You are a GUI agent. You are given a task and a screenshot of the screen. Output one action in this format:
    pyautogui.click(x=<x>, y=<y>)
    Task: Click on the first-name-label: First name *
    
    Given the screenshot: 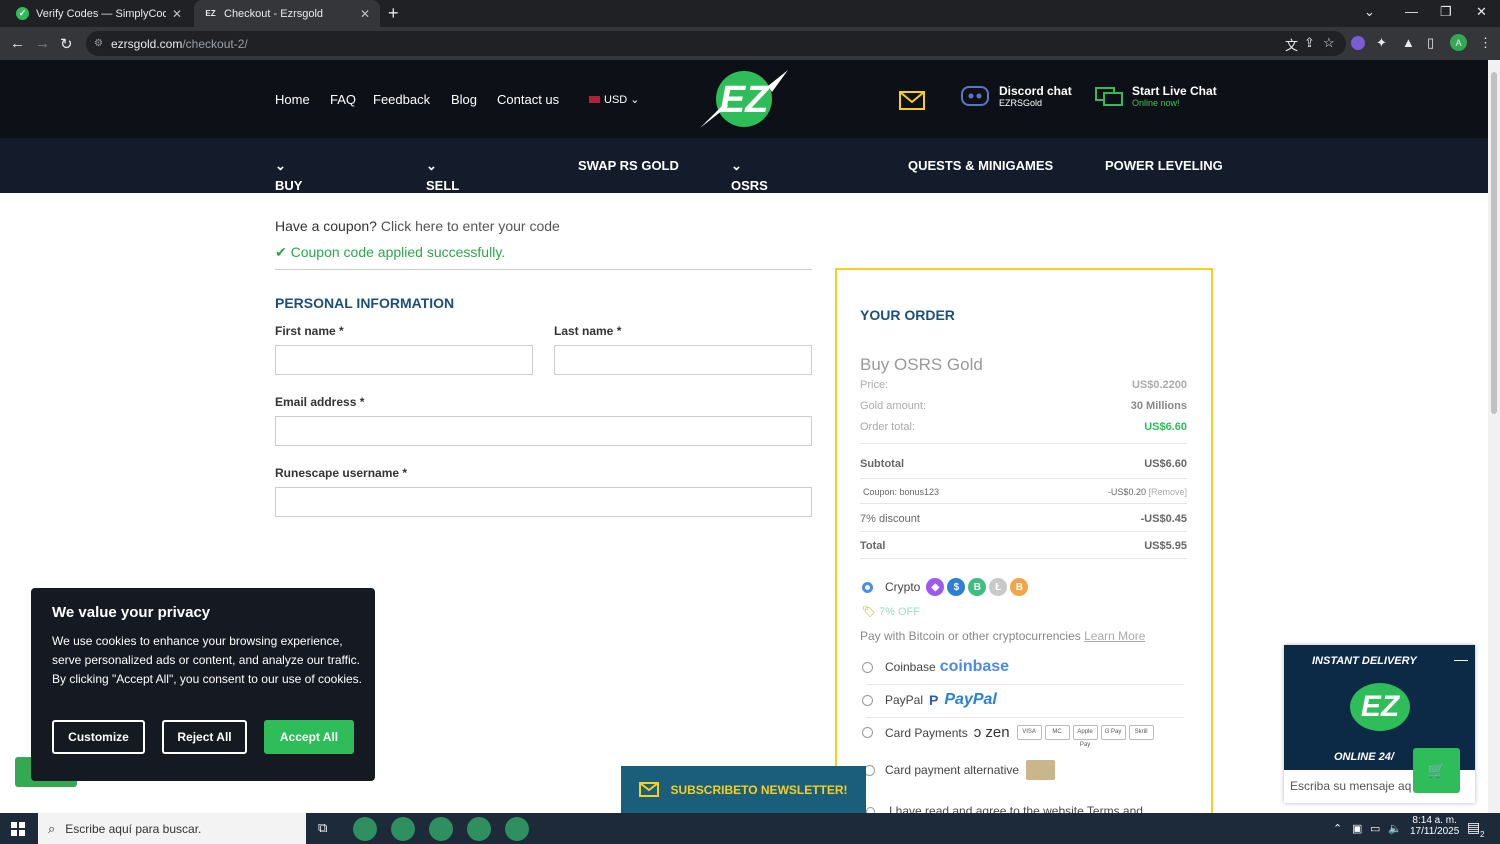 What is the action you would take?
    pyautogui.click(x=309, y=331)
    